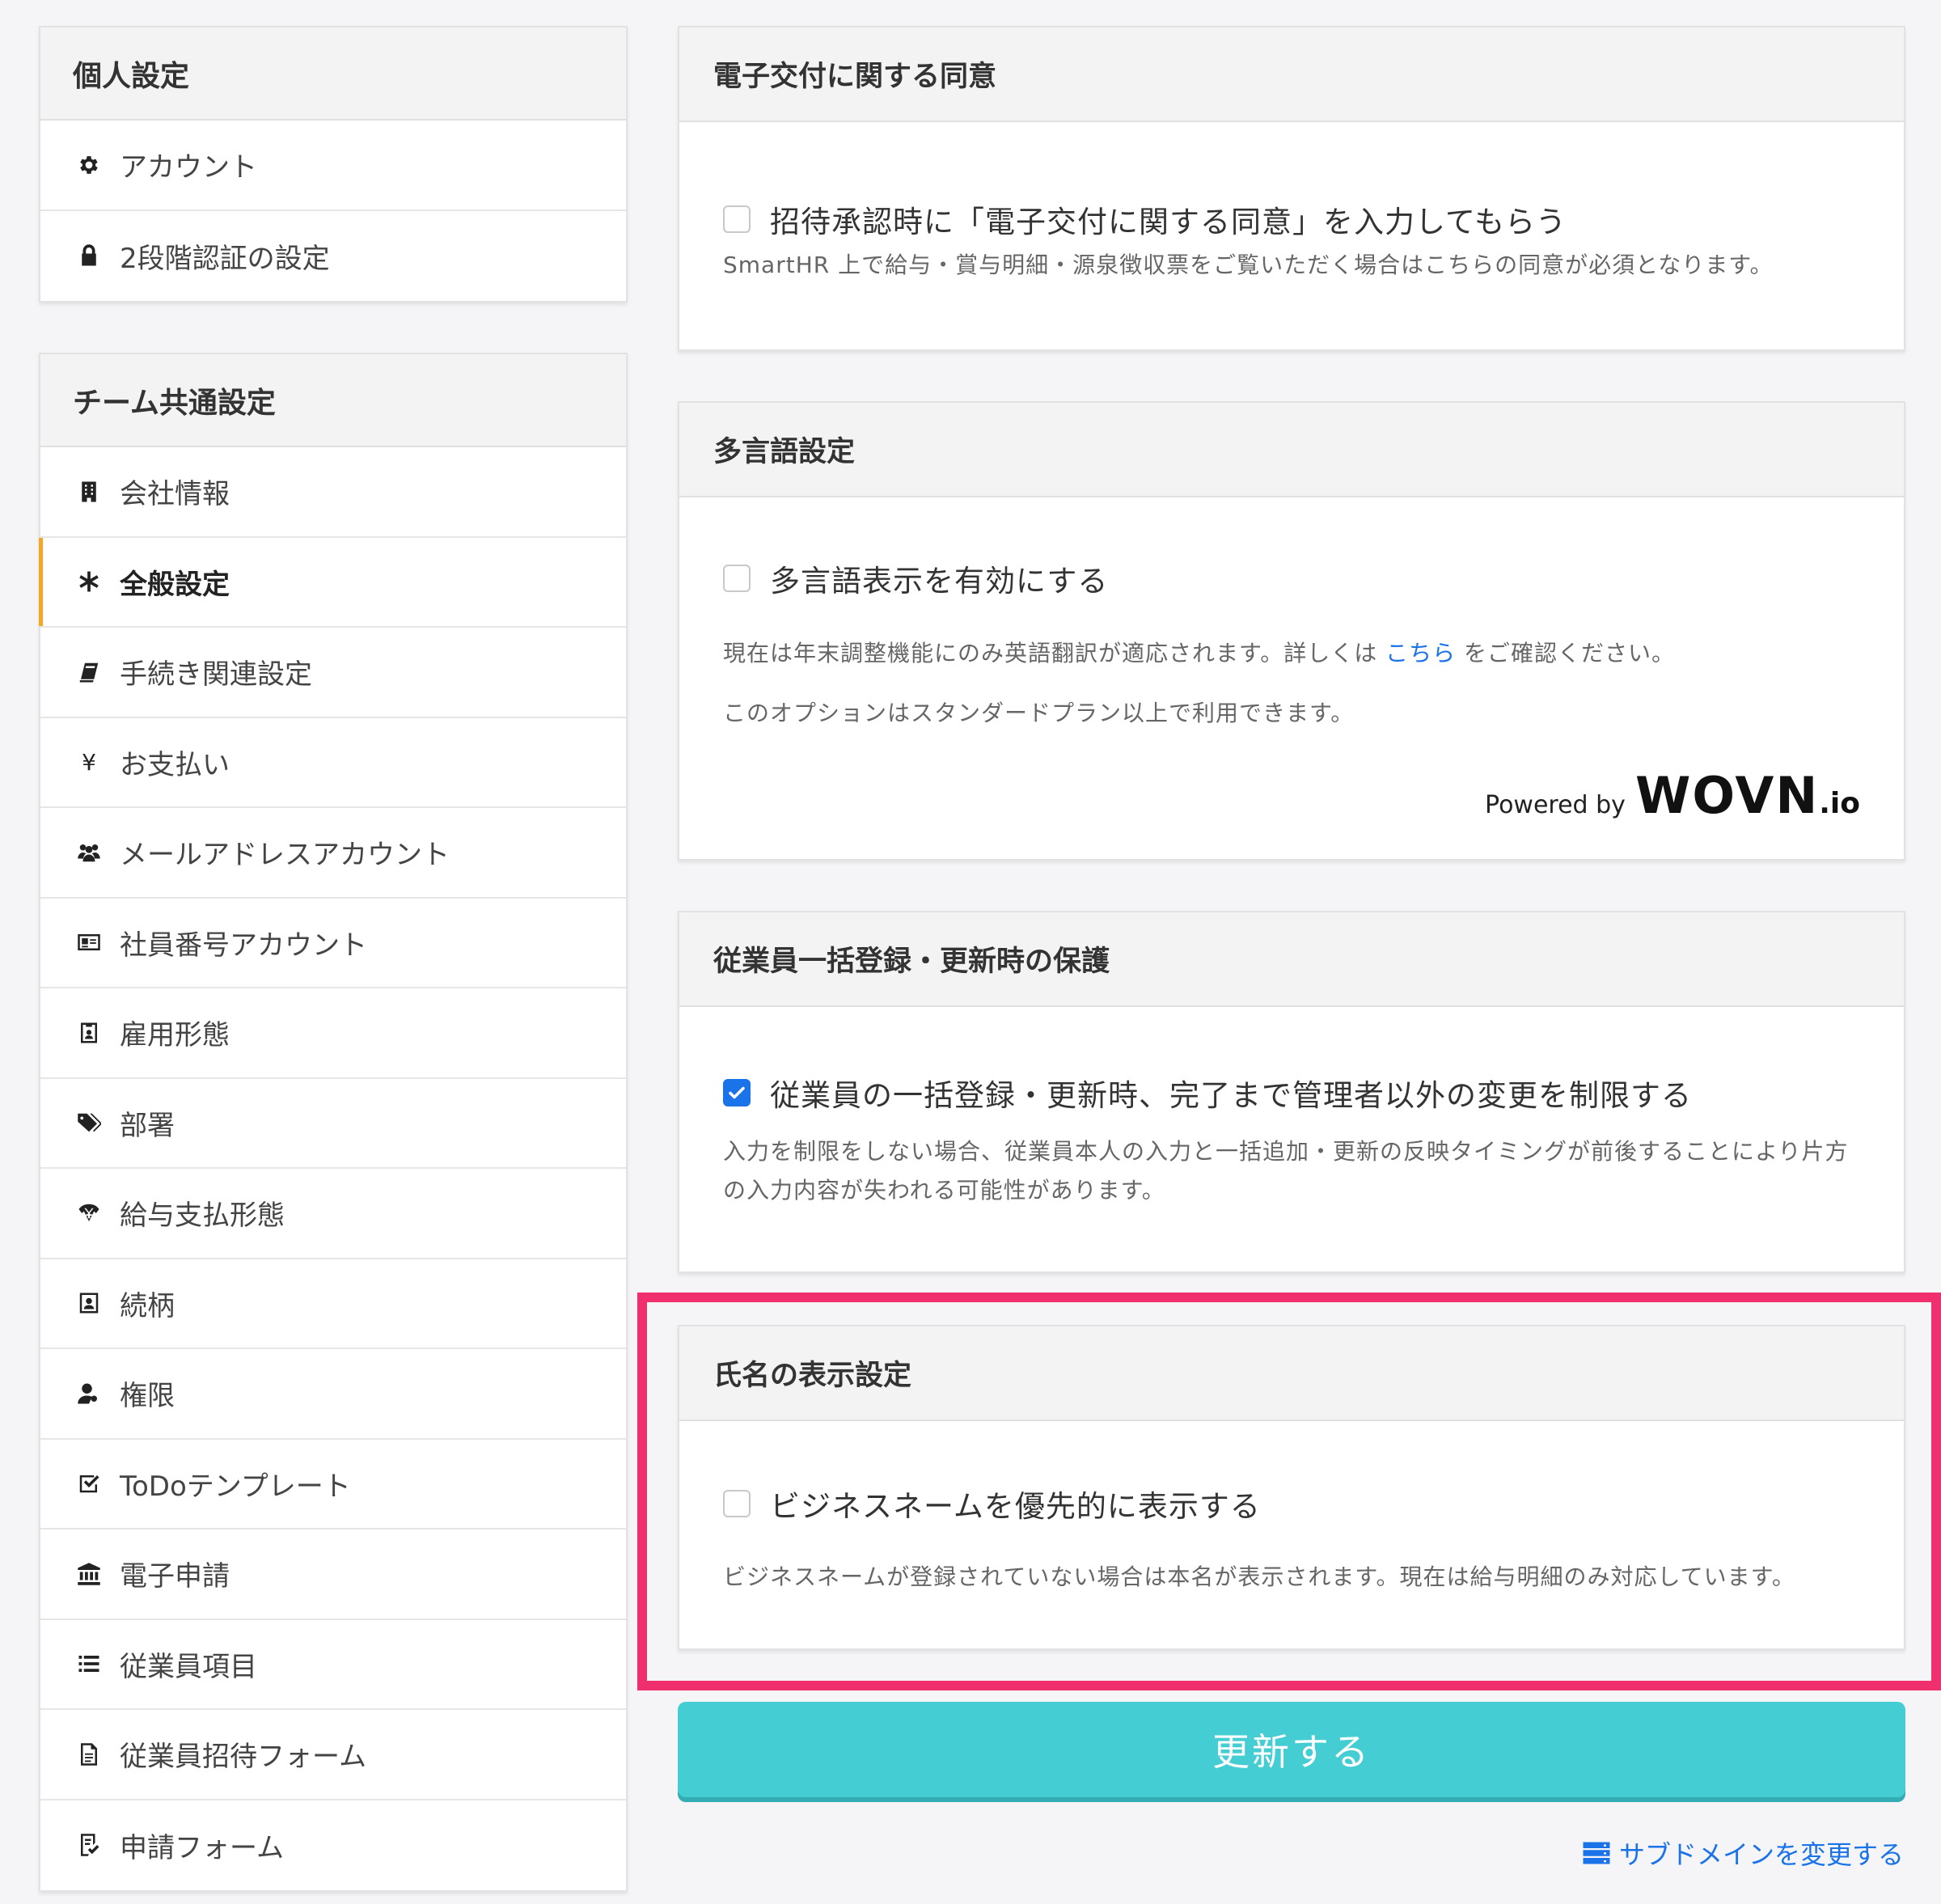  Describe the element at coordinates (89, 1483) in the screenshot. I see `check-square-icon` at that location.